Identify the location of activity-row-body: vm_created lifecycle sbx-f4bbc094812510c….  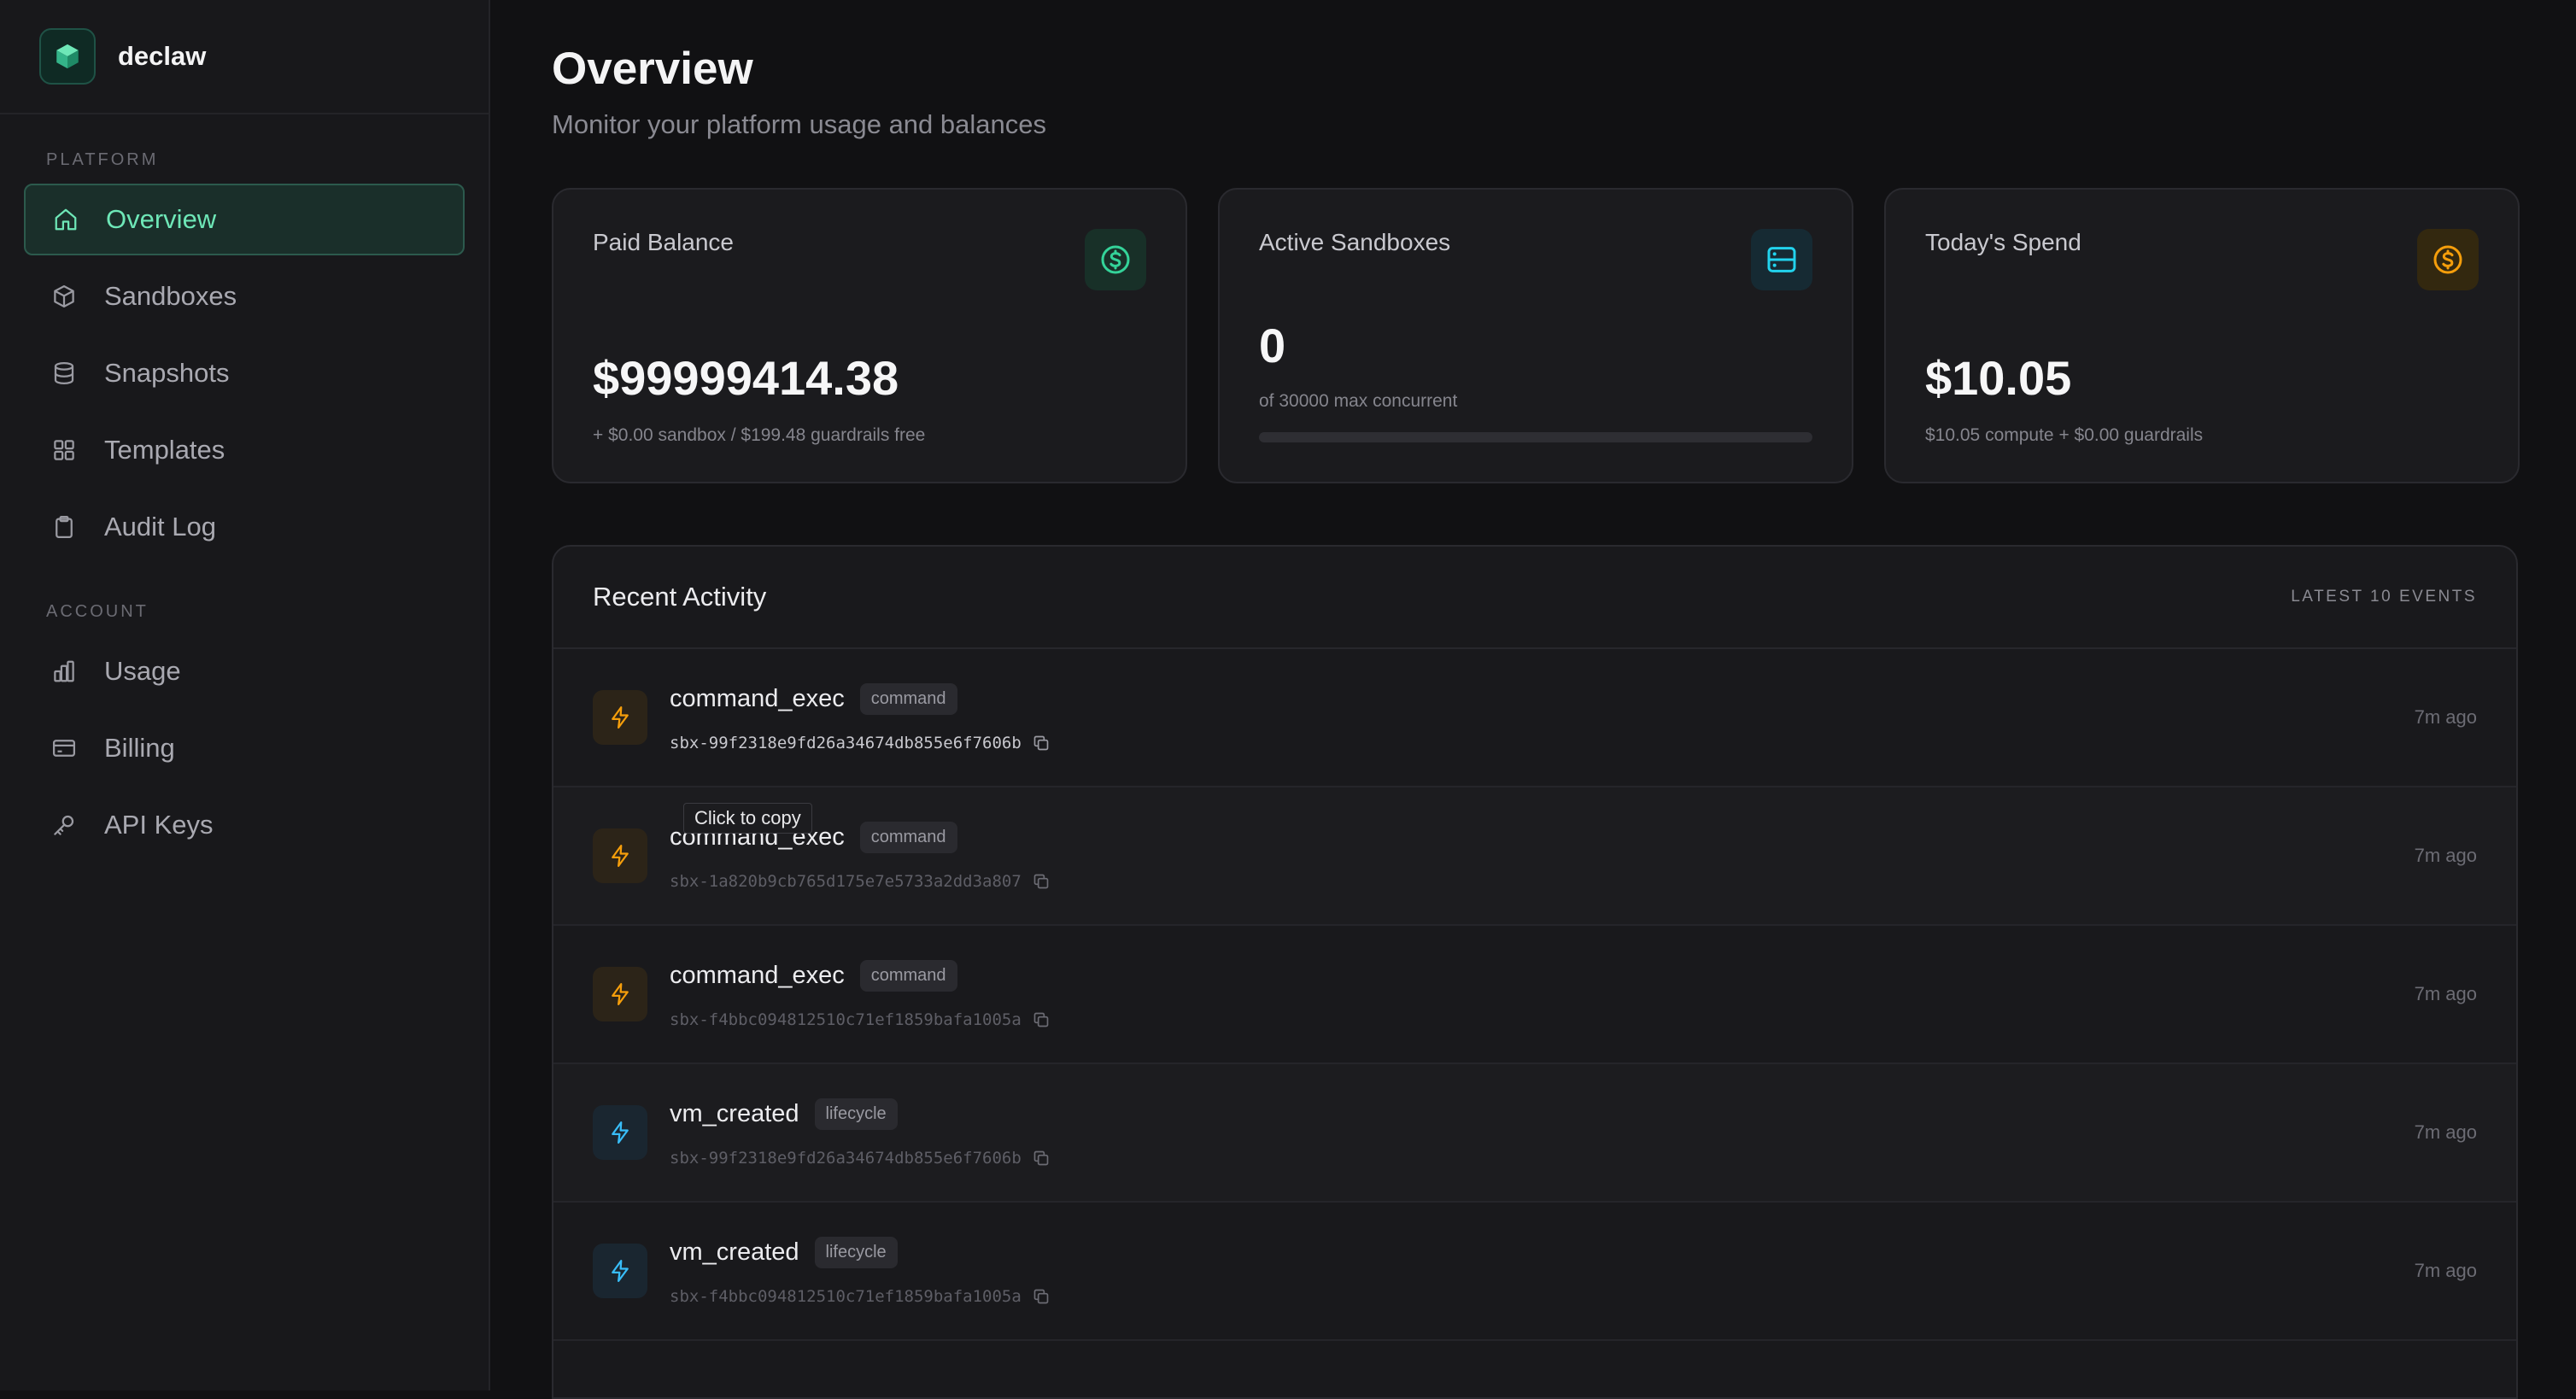
(860, 1271).